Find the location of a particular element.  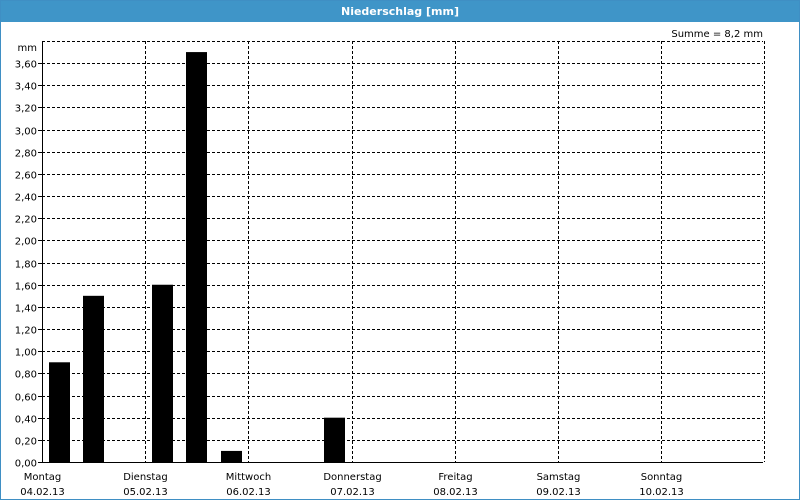

y-tick-label: 0,40 is located at coordinates (26, 420).